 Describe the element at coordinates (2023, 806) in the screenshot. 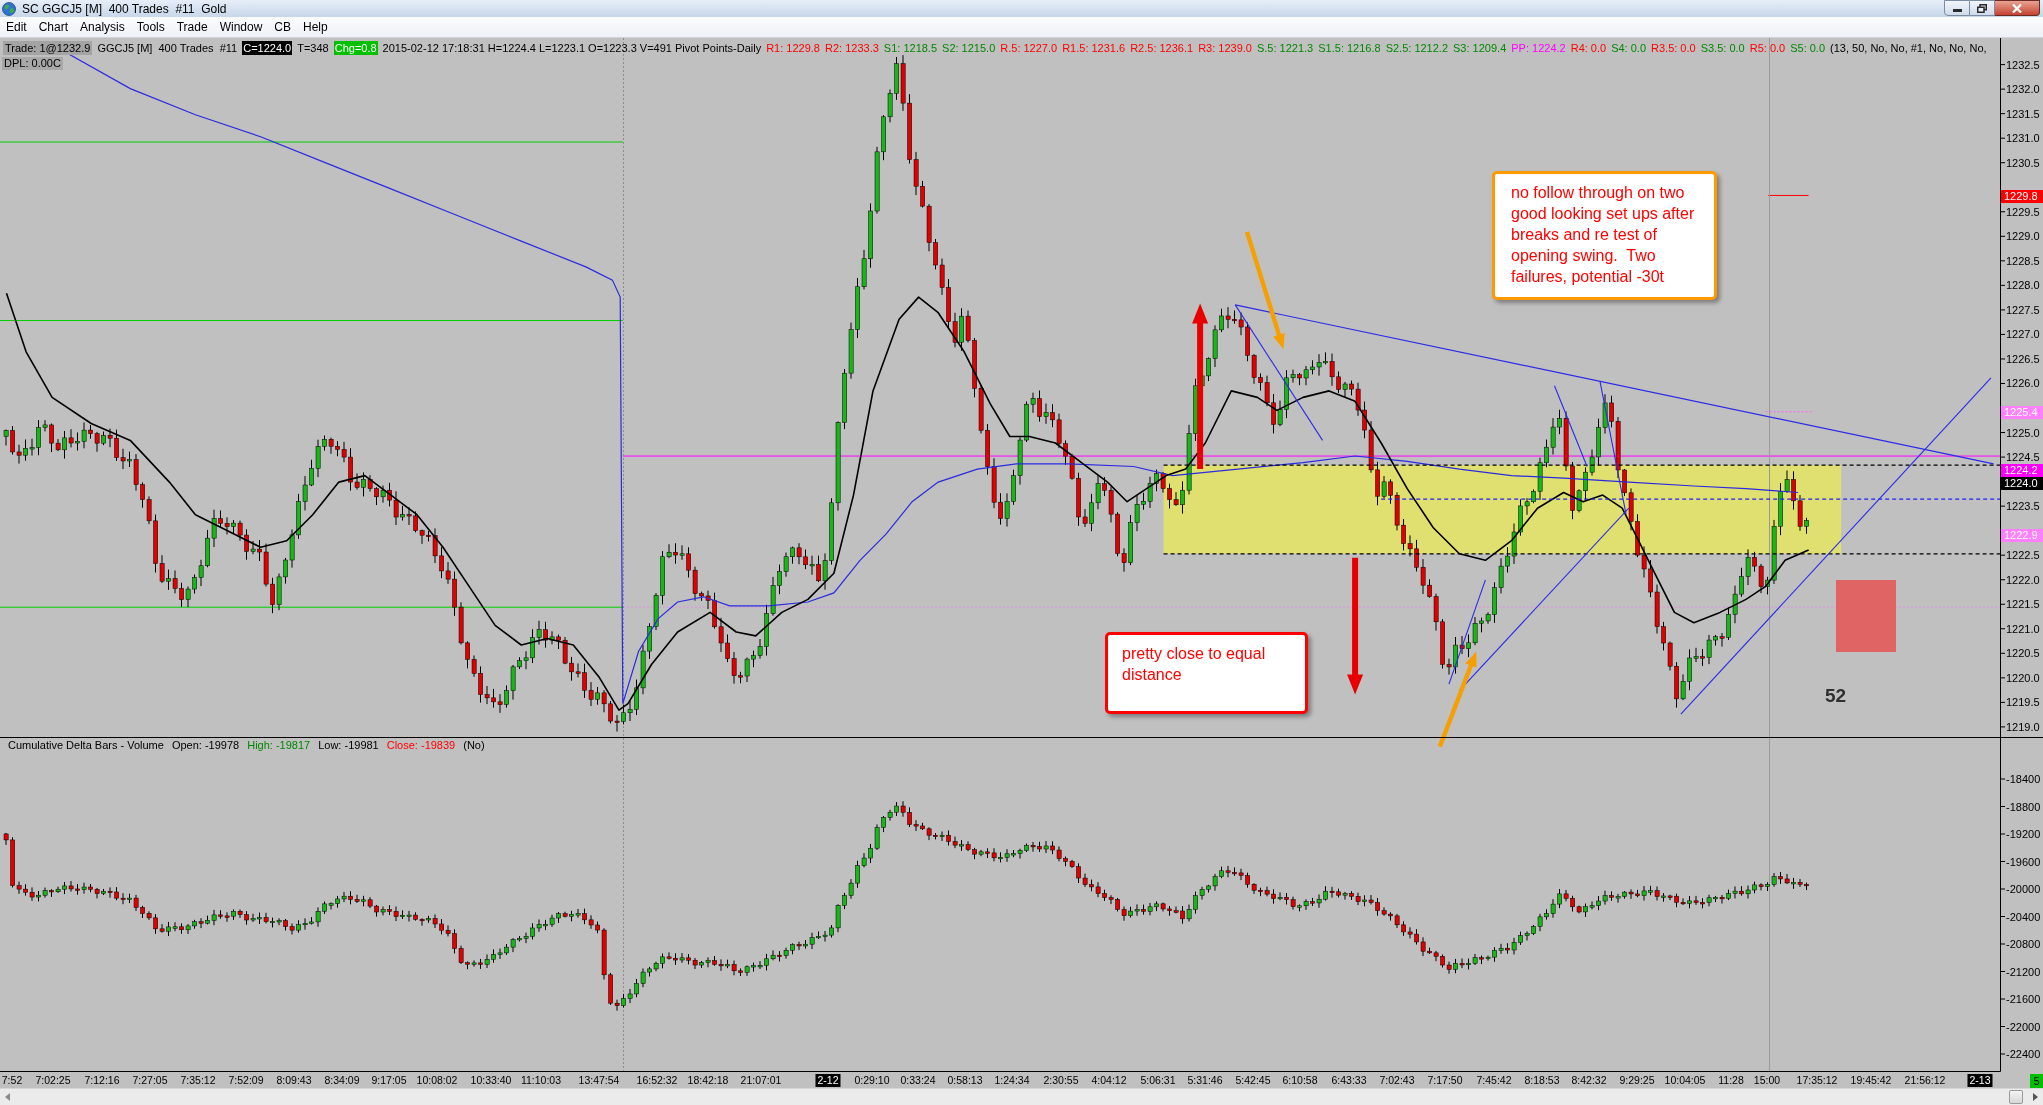

I see `delta-axis-label: -18800` at that location.